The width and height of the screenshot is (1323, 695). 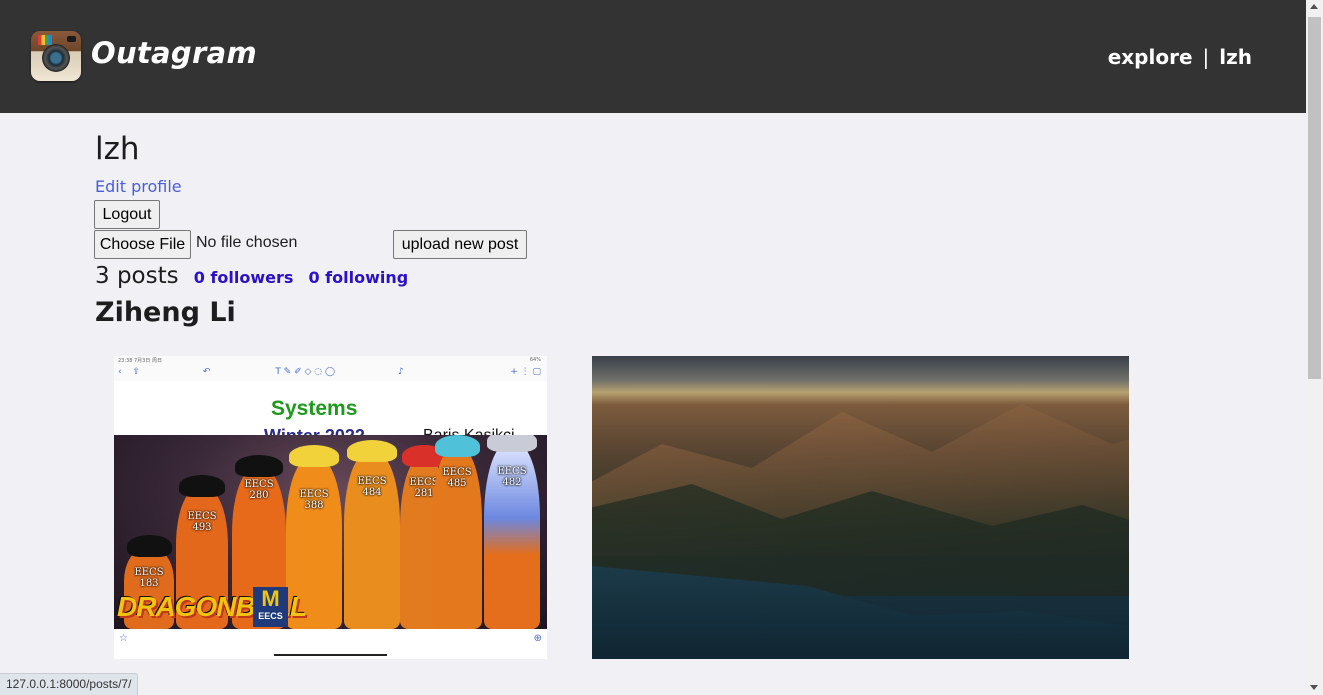 What do you see at coordinates (138, 186) in the screenshot?
I see `edit-profile-link: Edit profile` at bounding box center [138, 186].